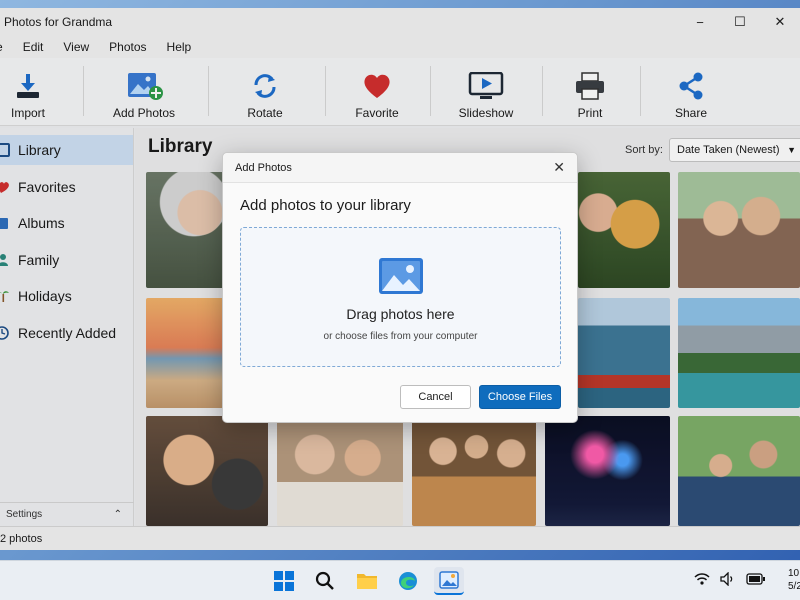 Image resolution: width=800 pixels, height=600 pixels. I want to click on drop-zone-subtitle: or choose files from your computer, so click(400, 336).